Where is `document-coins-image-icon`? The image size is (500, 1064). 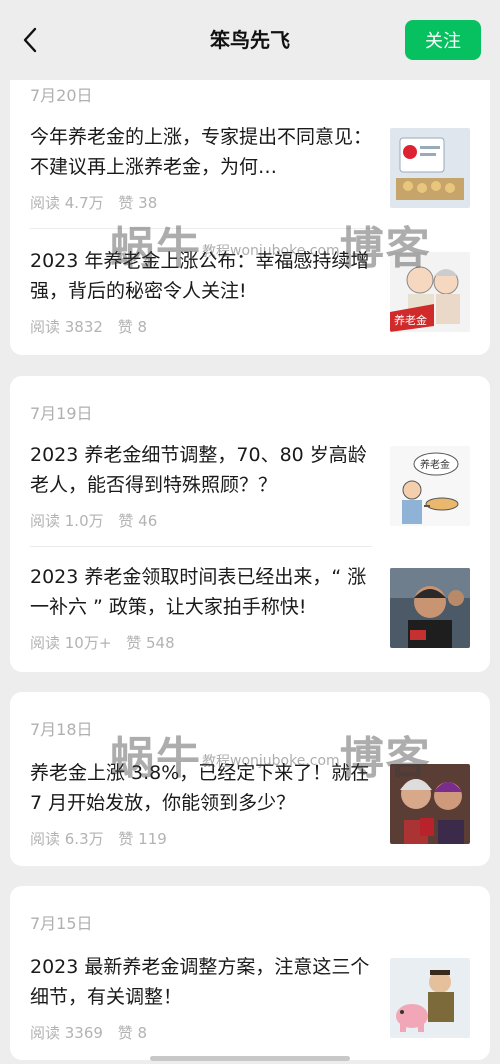
document-coins-image-icon is located at coordinates (430, 168).